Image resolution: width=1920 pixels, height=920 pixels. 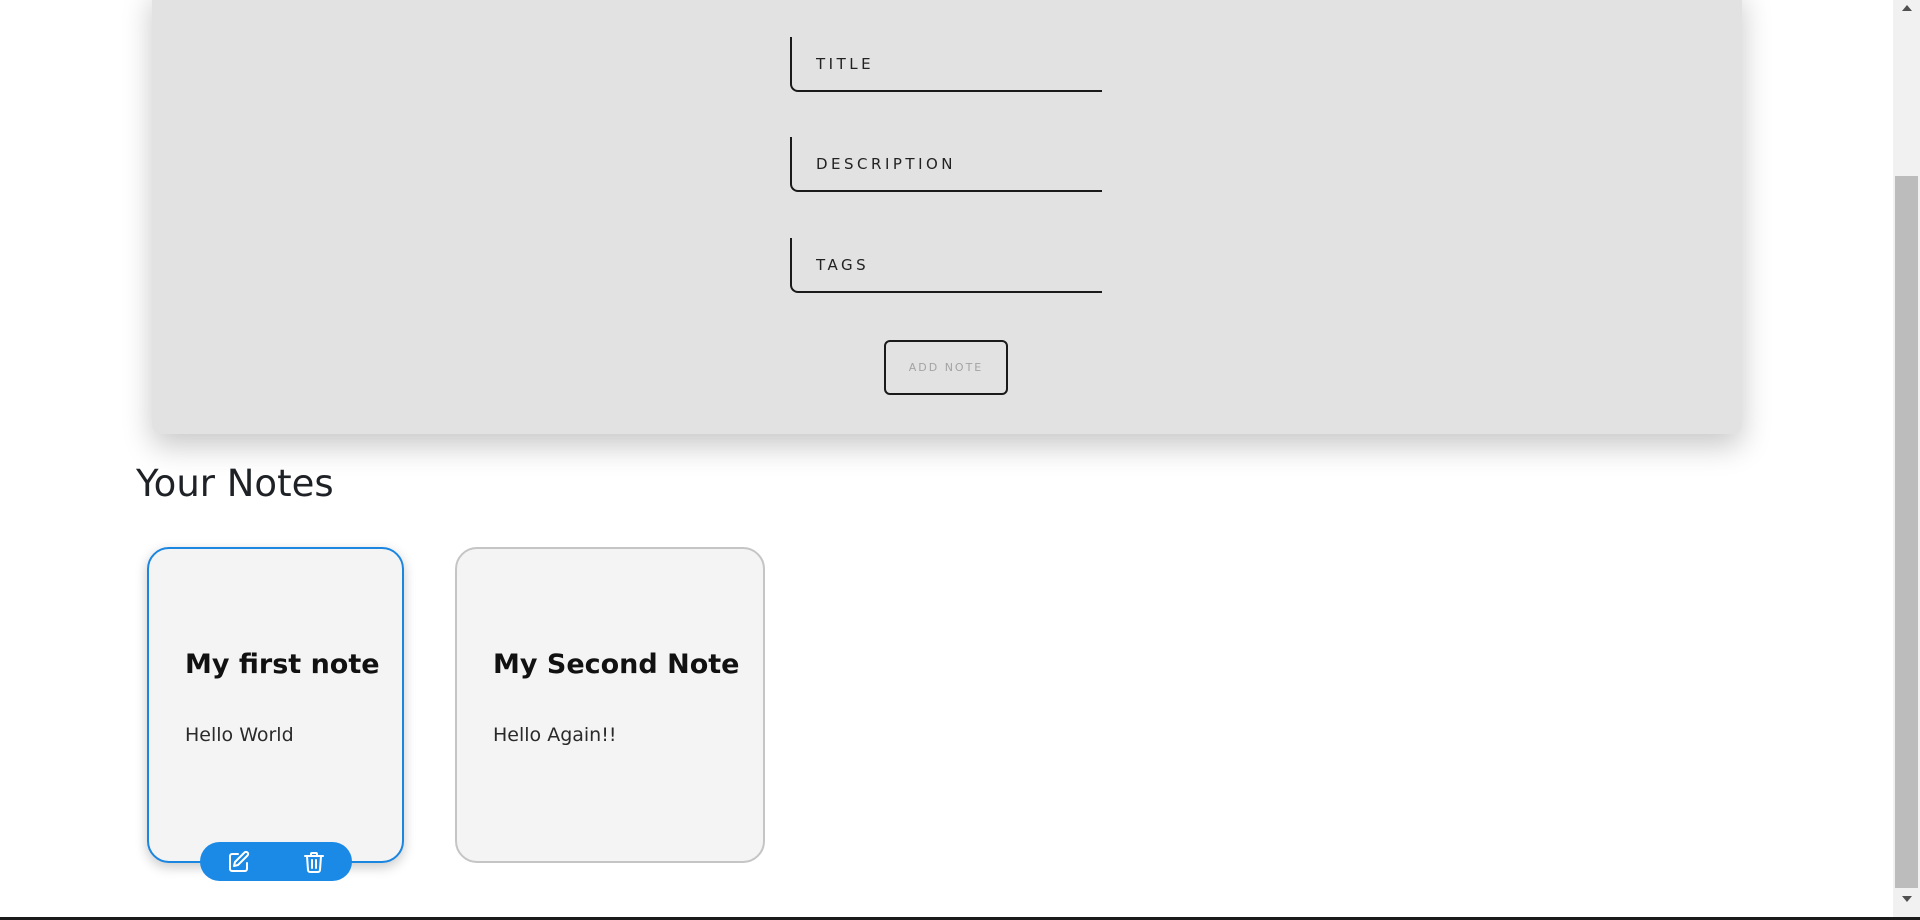 I want to click on title-field, so click(x=946, y=64).